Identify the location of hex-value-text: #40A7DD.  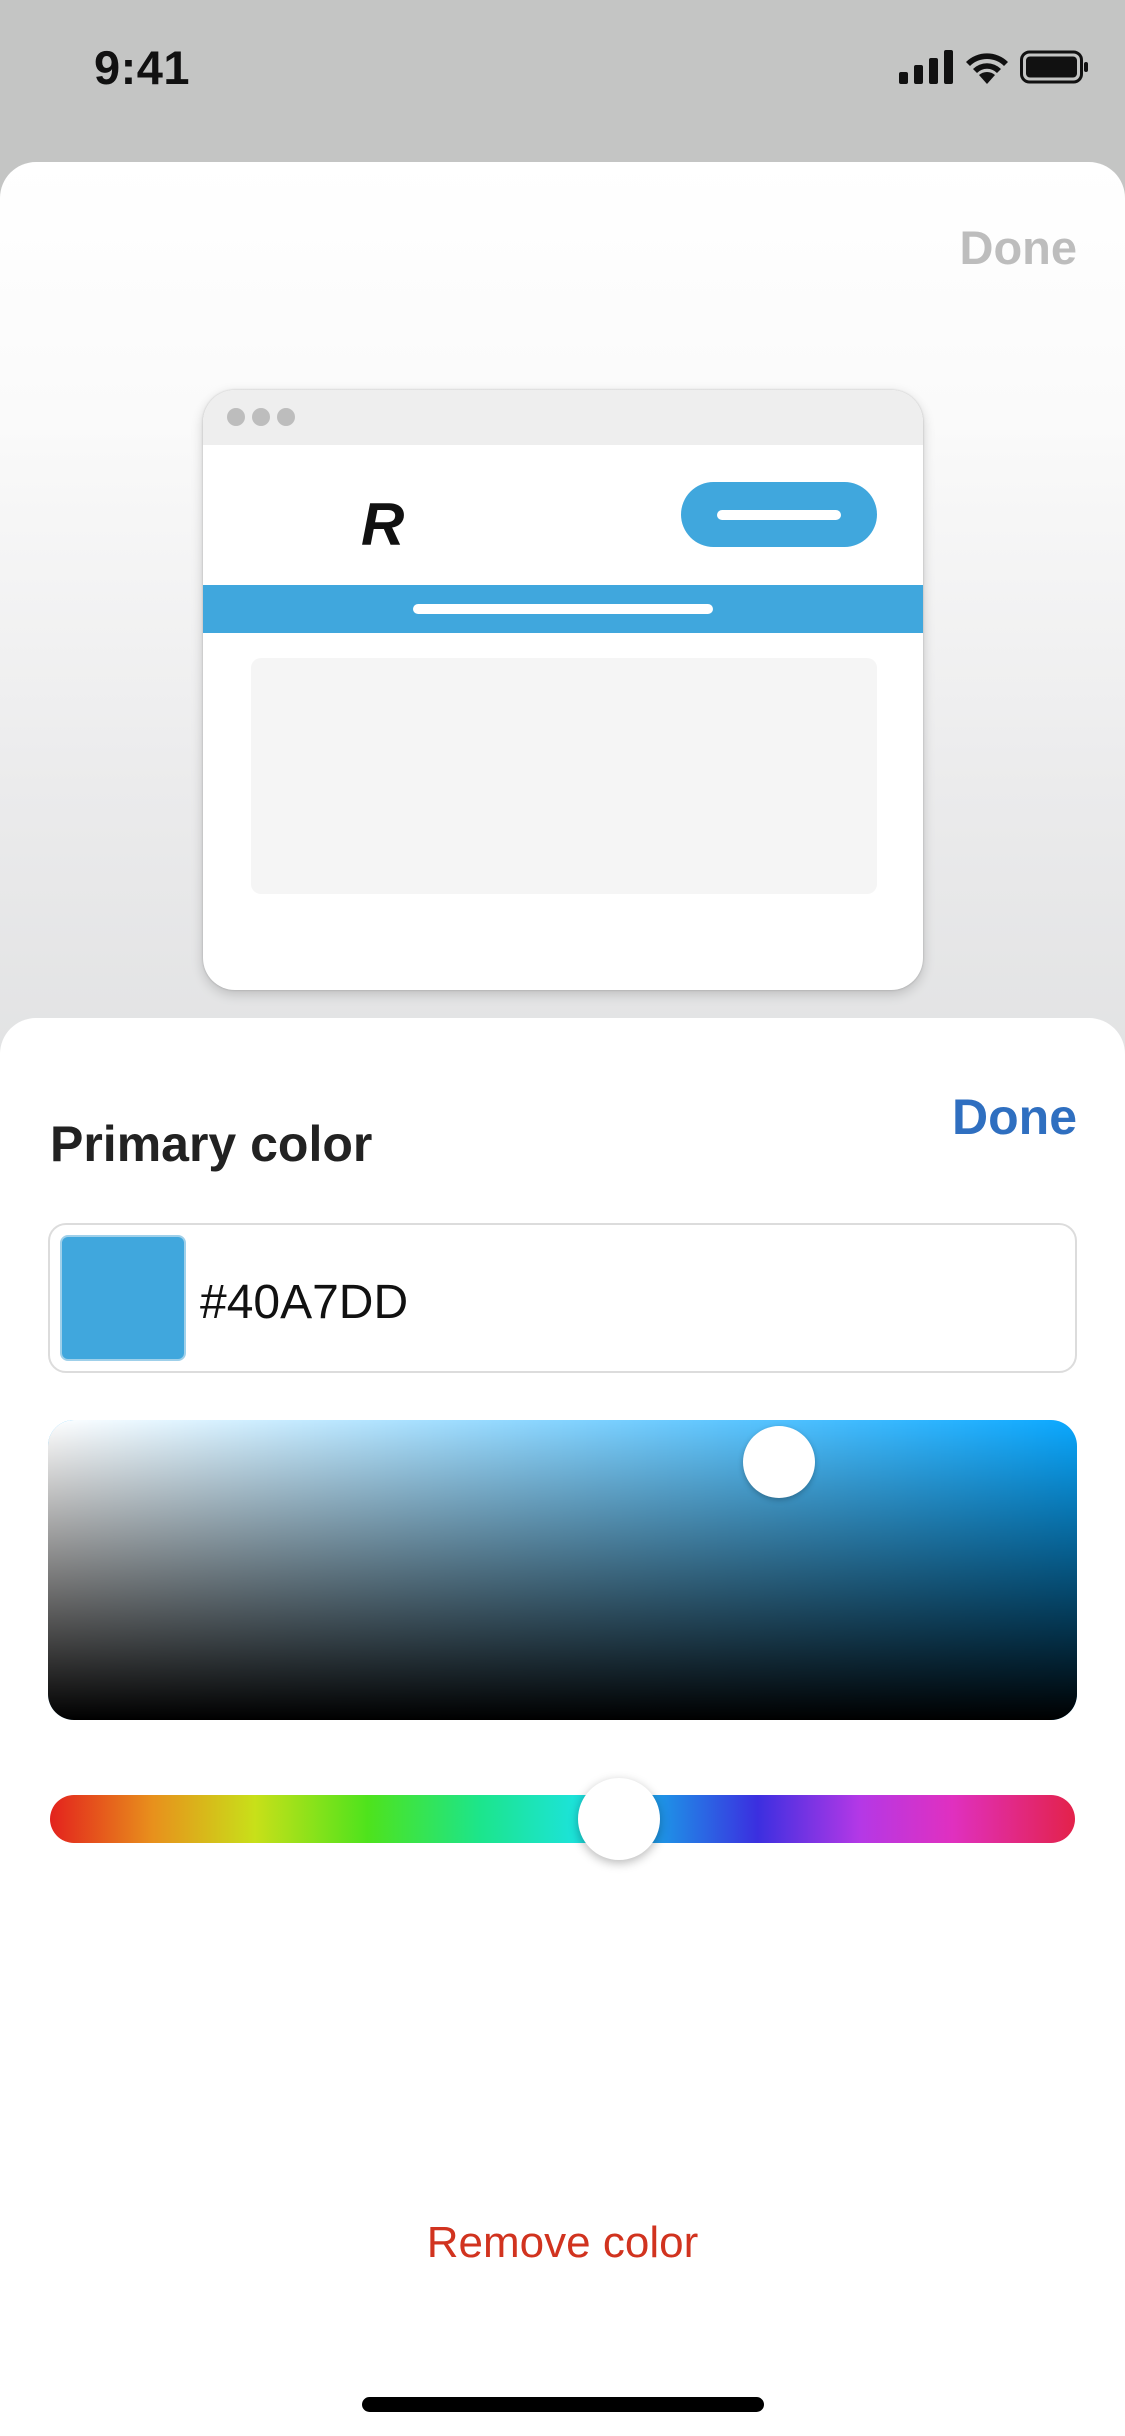
(304, 1302).